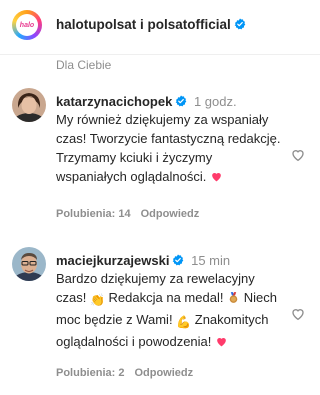 The image size is (320, 395). What do you see at coordinates (166, 297) in the screenshot?
I see `comment-body-part: Redakcja na medal!` at bounding box center [166, 297].